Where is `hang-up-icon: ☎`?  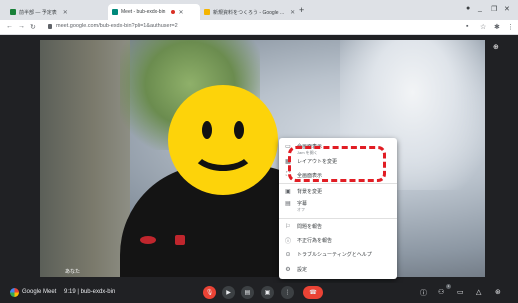 hang-up-icon: ☎ is located at coordinates (313, 293).